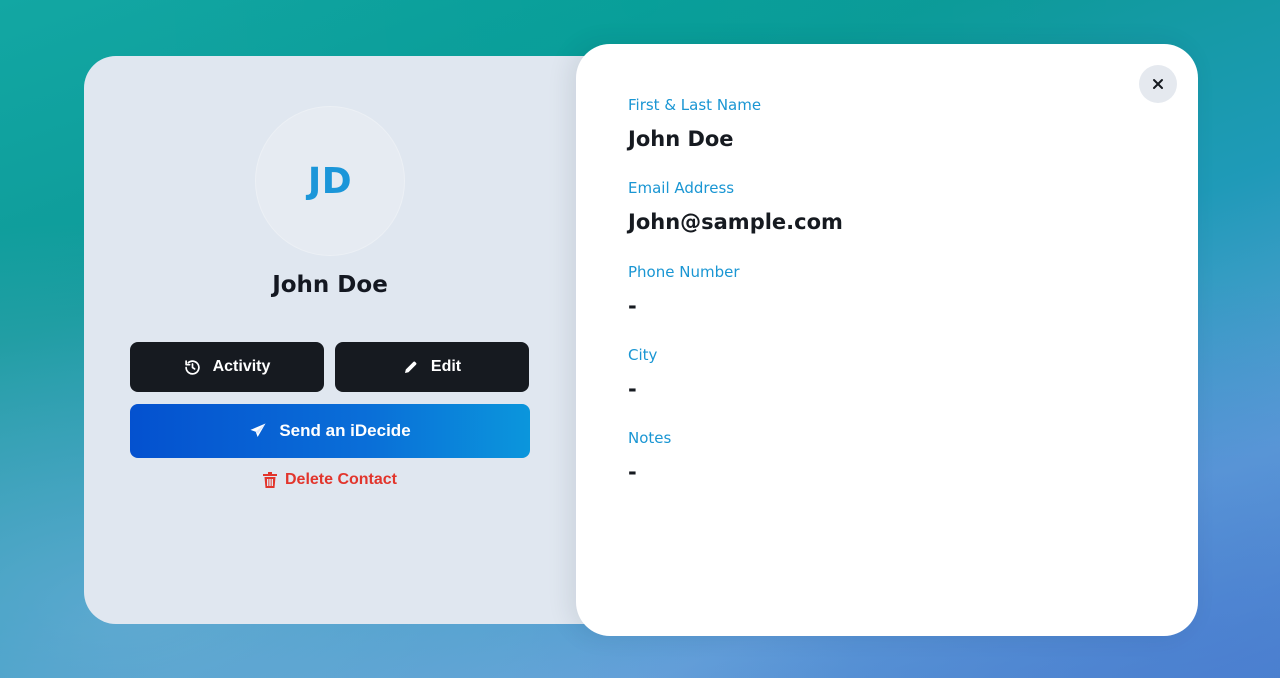  Describe the element at coordinates (411, 367) in the screenshot. I see `pencil-icon` at that location.